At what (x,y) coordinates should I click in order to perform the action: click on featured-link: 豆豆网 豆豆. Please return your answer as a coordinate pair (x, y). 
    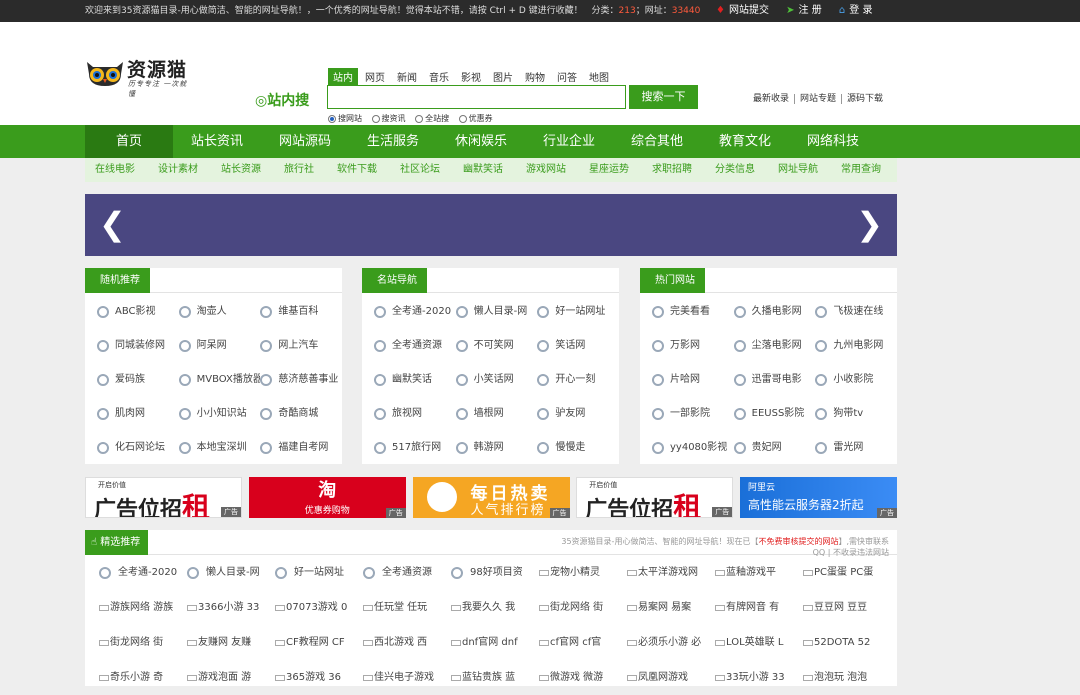
    Looking at the image, I should click on (847, 607).